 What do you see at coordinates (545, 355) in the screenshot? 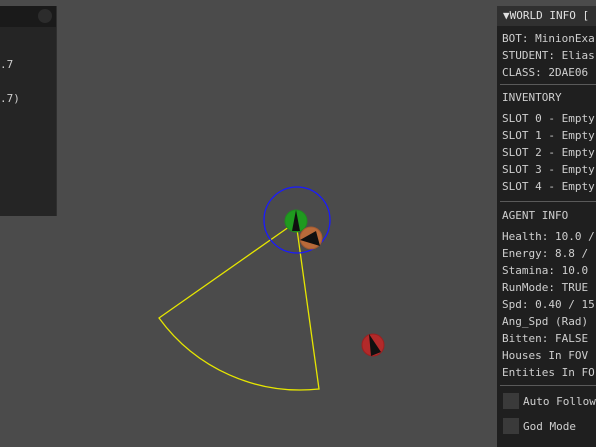
I see `houses-in-fov-stat: Houses In FOV` at bounding box center [545, 355].